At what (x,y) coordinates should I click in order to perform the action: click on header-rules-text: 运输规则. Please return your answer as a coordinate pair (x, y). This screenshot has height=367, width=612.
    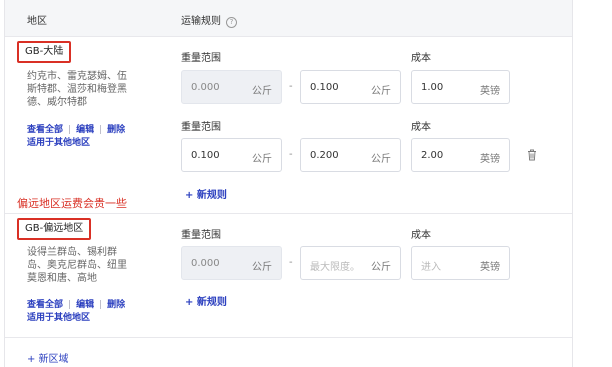
    Looking at the image, I should click on (201, 21).